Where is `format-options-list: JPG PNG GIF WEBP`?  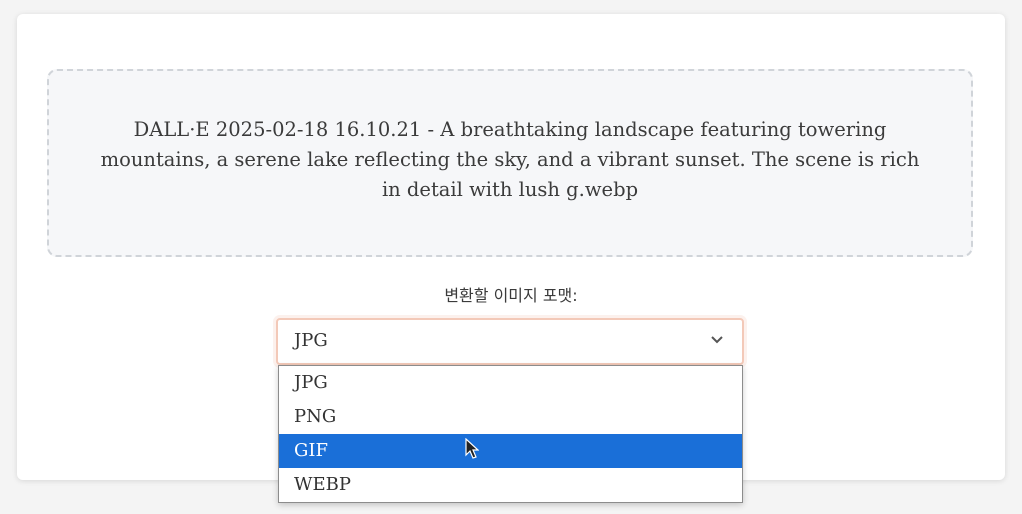
format-options-list: JPG PNG GIF WEBP is located at coordinates (510, 434).